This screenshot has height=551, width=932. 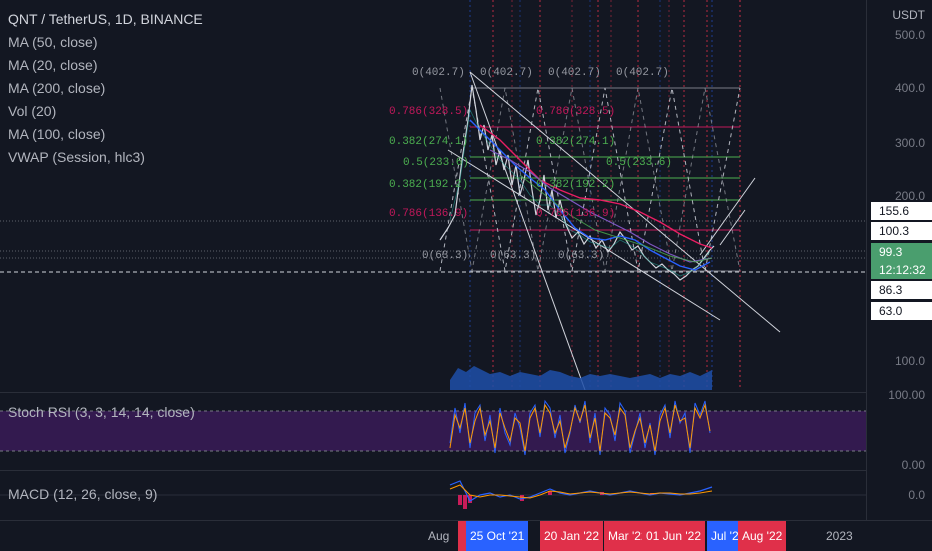 I want to click on stoch-tick-100: 100.00, so click(x=906, y=395).